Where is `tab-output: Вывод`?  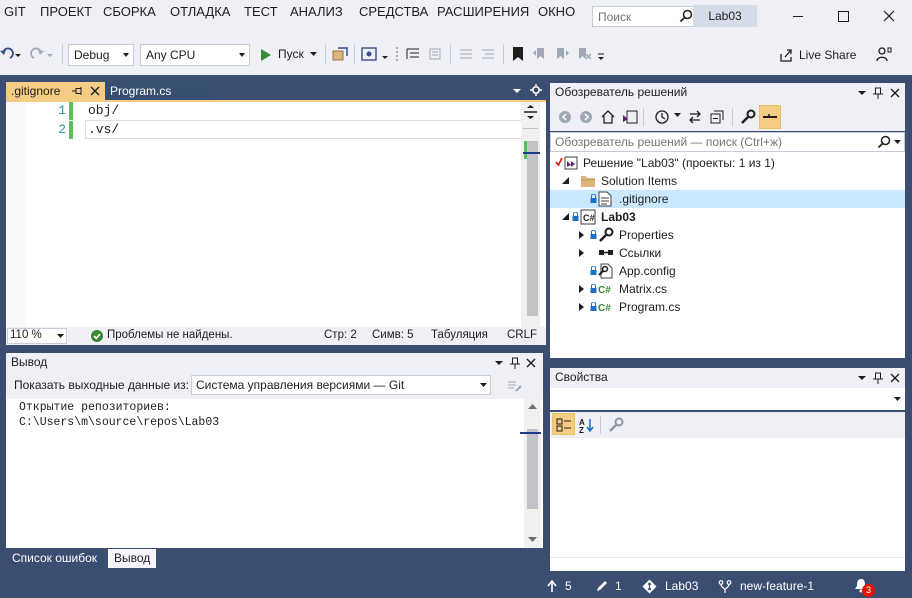 tab-output: Вывод is located at coordinates (132, 558).